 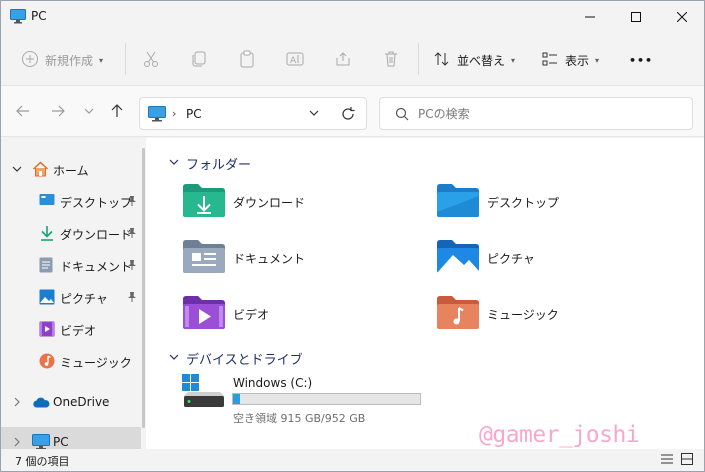 What do you see at coordinates (42, 461) in the screenshot?
I see `item-count: 7 個の項目` at bounding box center [42, 461].